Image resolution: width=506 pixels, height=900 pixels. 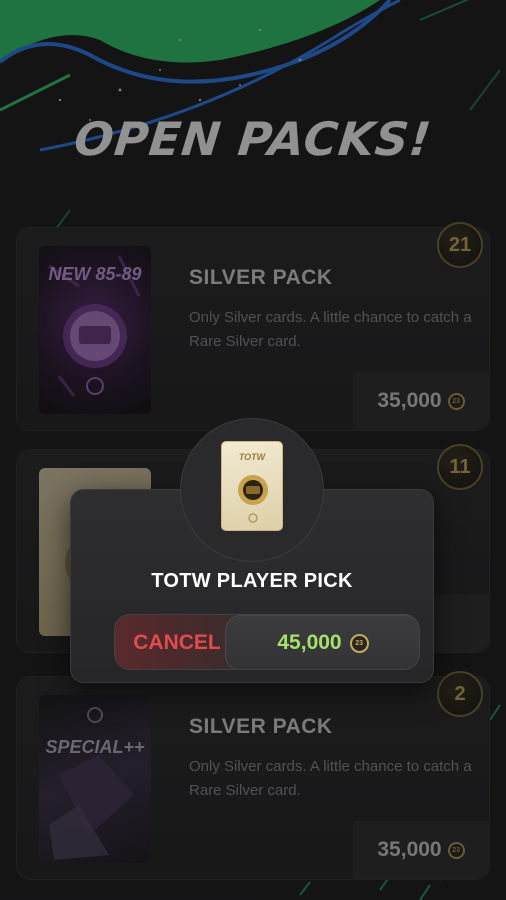 What do you see at coordinates (359, 643) in the screenshot?
I see `coin-icon: 23` at bounding box center [359, 643].